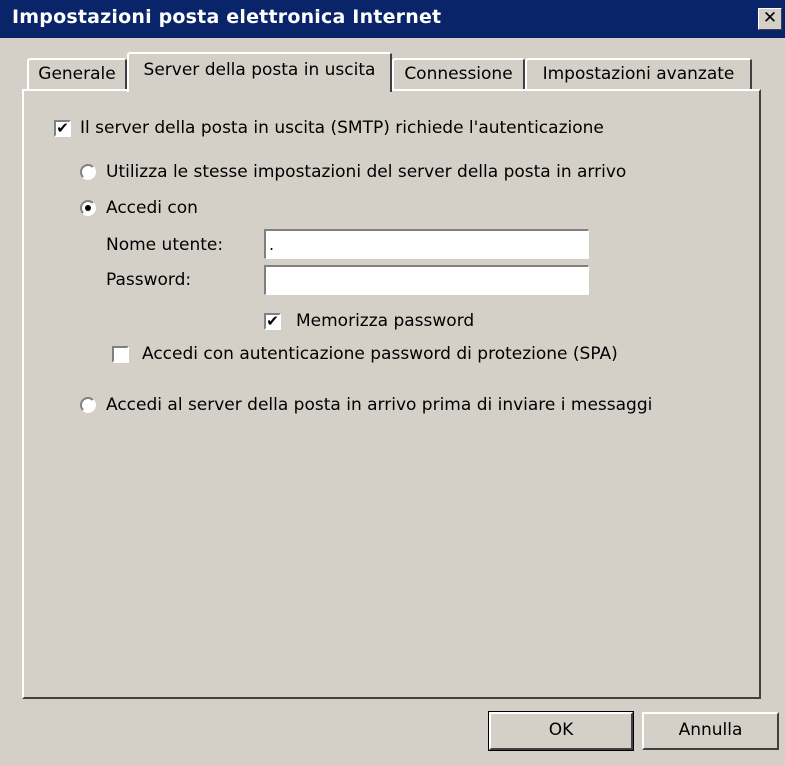 This screenshot has width=785, height=765. Describe the element at coordinates (88, 172) in the screenshot. I see `same-settings-radio` at that location.